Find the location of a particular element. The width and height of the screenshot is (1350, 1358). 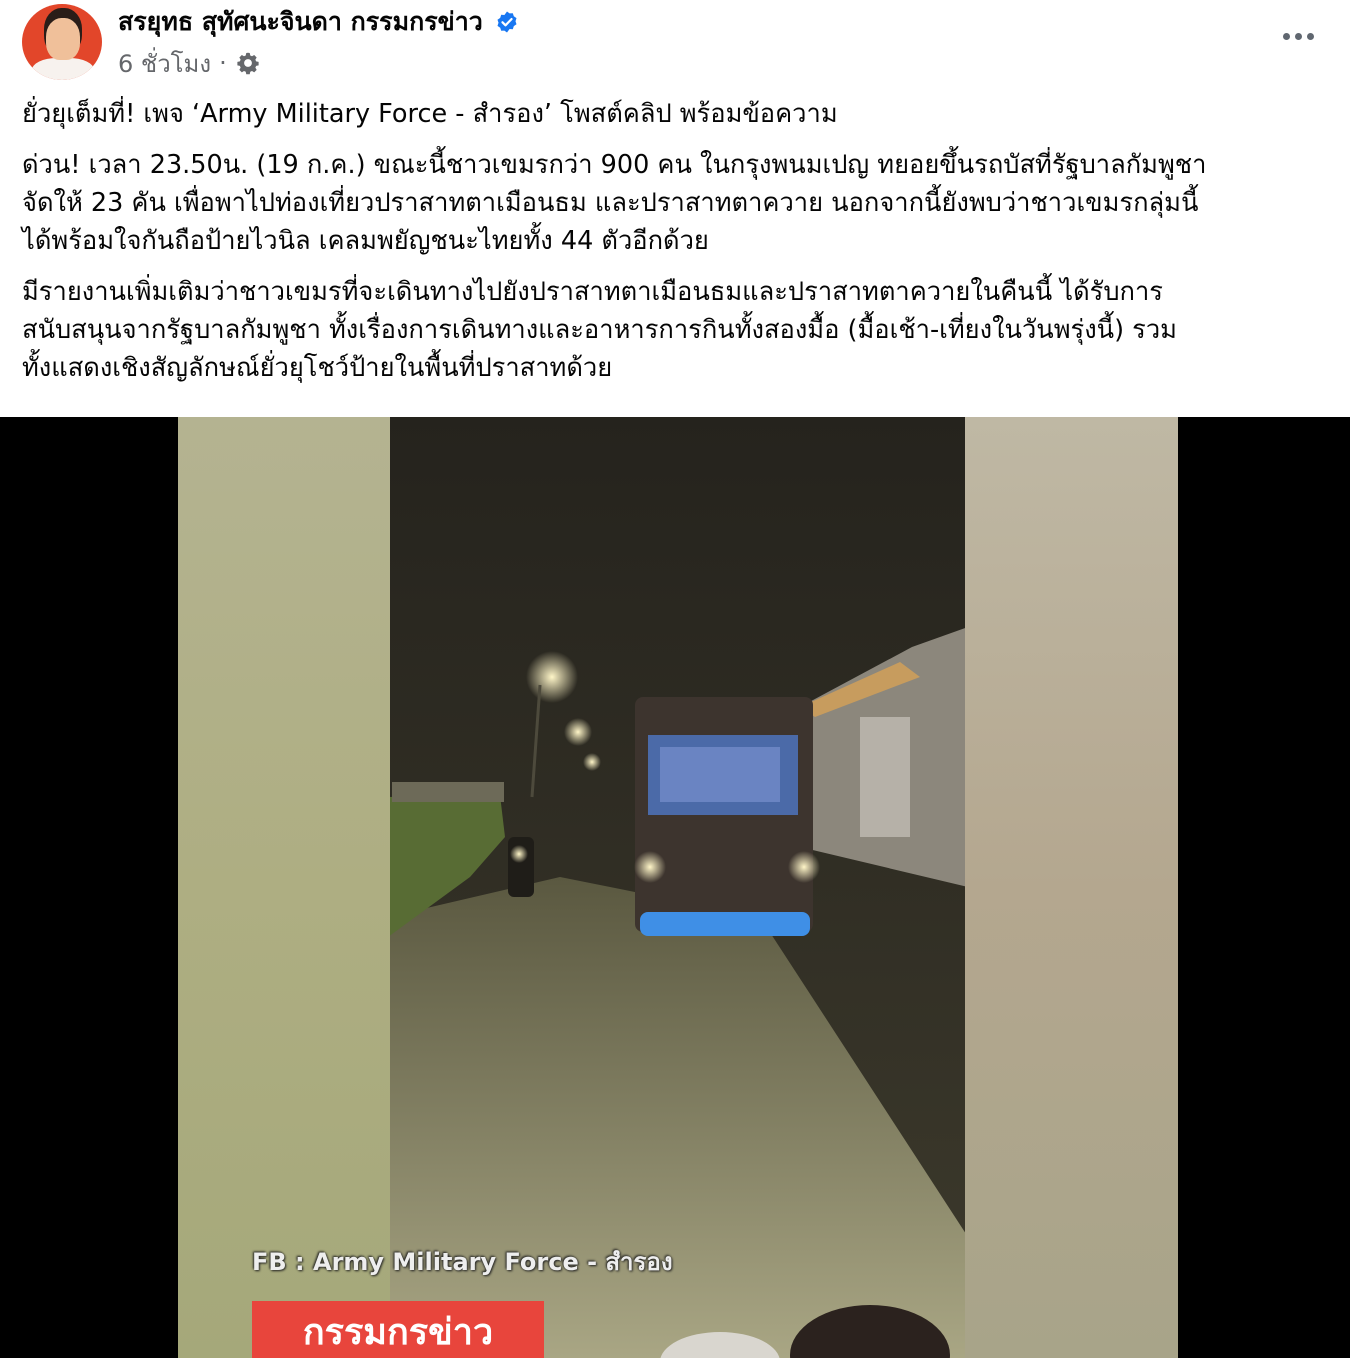

avatar is located at coordinates (62, 42).